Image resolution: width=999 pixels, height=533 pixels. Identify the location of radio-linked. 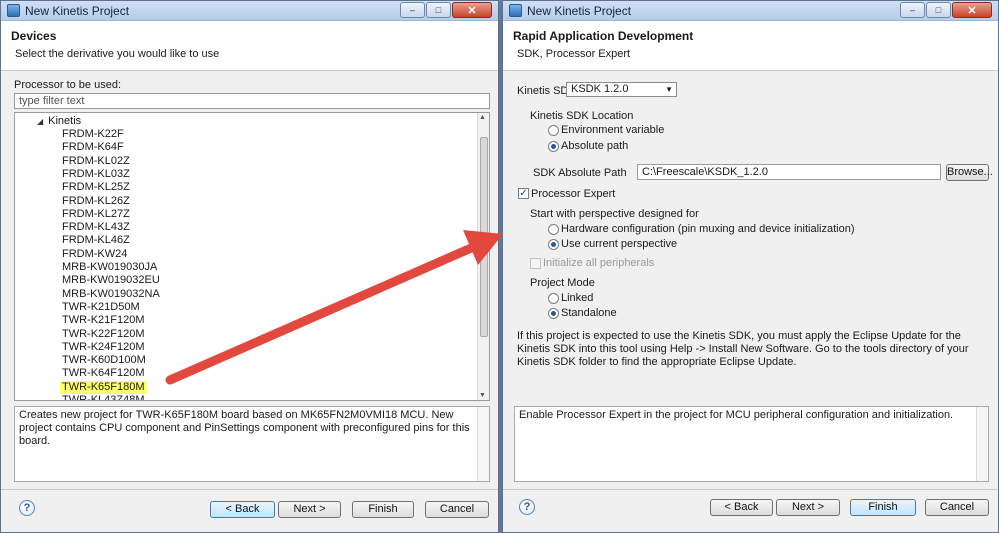
(553, 298).